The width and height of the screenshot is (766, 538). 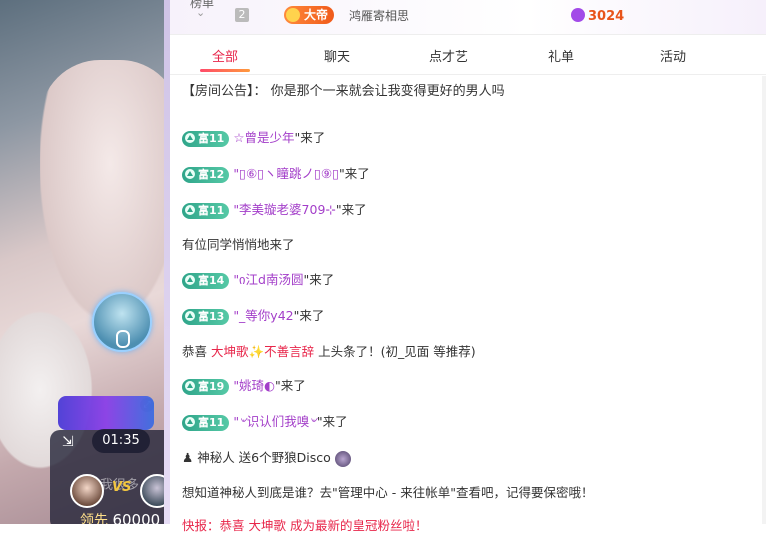 What do you see at coordinates (289, 351) in the screenshot?
I see `user-name-2: 不善言辞` at bounding box center [289, 351].